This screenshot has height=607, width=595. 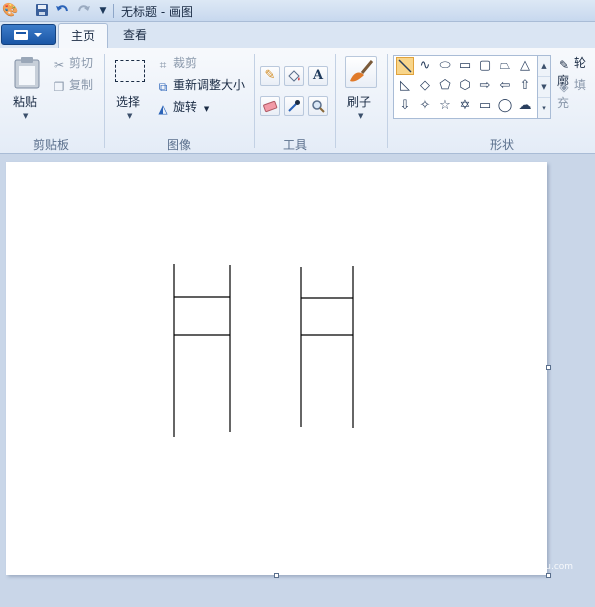 What do you see at coordinates (544, 66) in the screenshot?
I see `scroll-up-icon: ▲` at bounding box center [544, 66].